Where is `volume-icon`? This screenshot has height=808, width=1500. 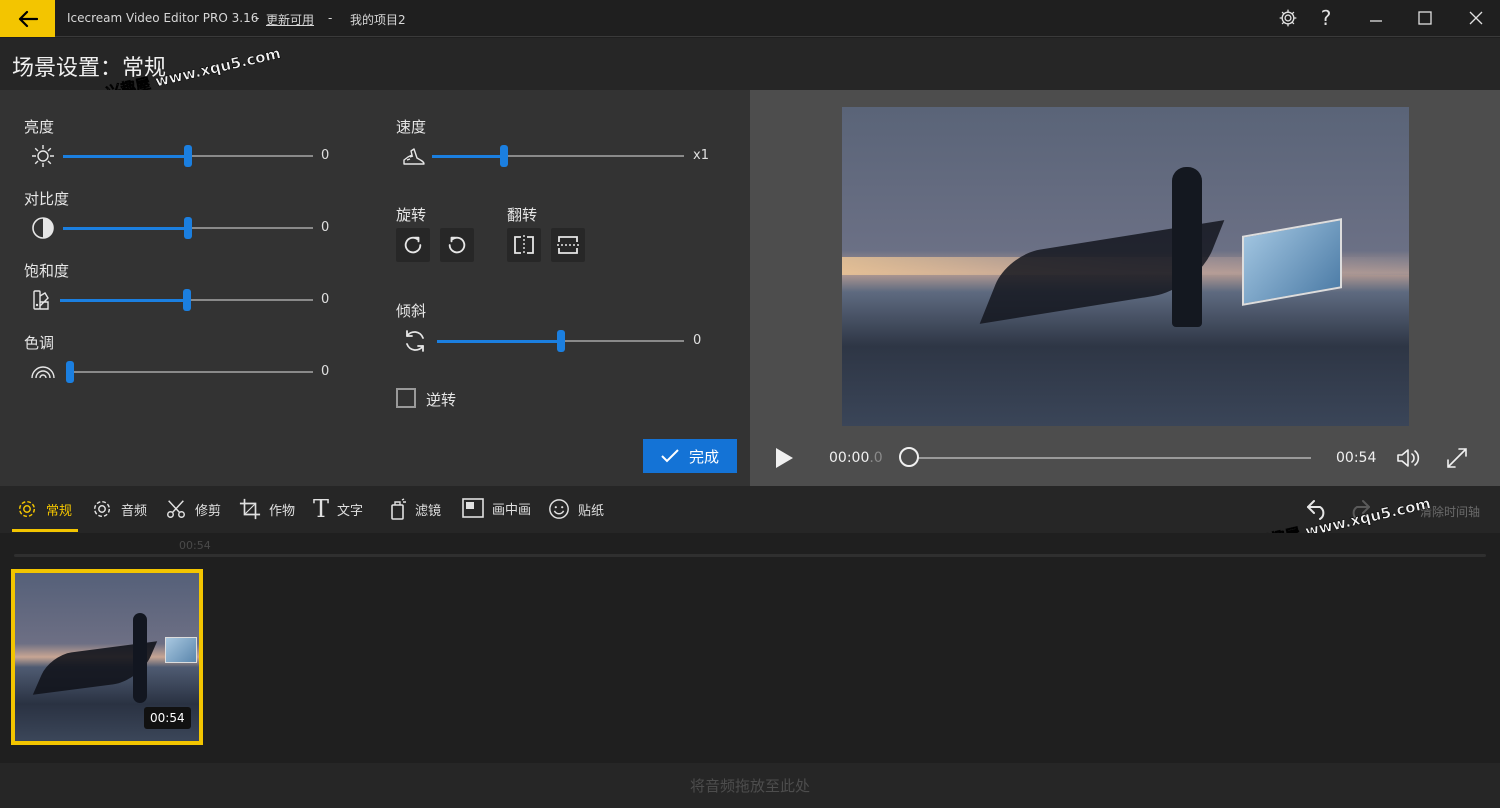
volume-icon is located at coordinates (1408, 458).